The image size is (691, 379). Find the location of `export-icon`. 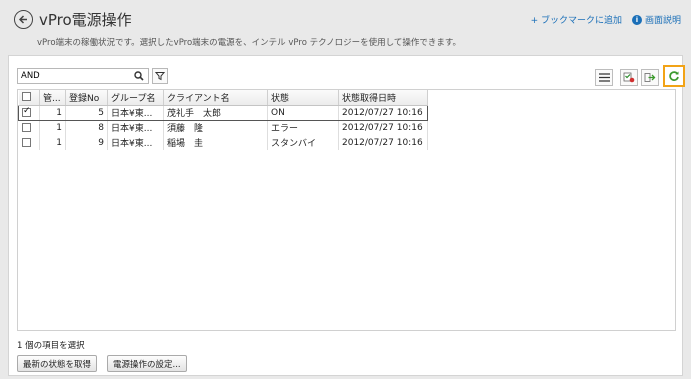

export-icon is located at coordinates (650, 77).